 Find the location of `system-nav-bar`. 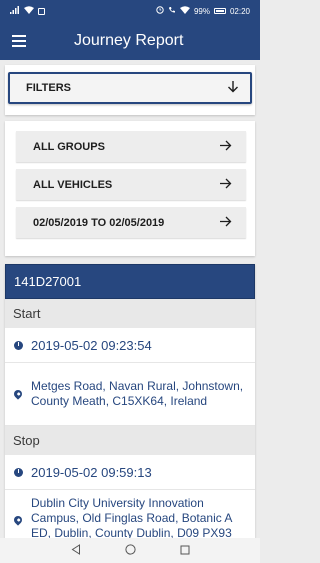

system-nav-bar is located at coordinates (130, 550).